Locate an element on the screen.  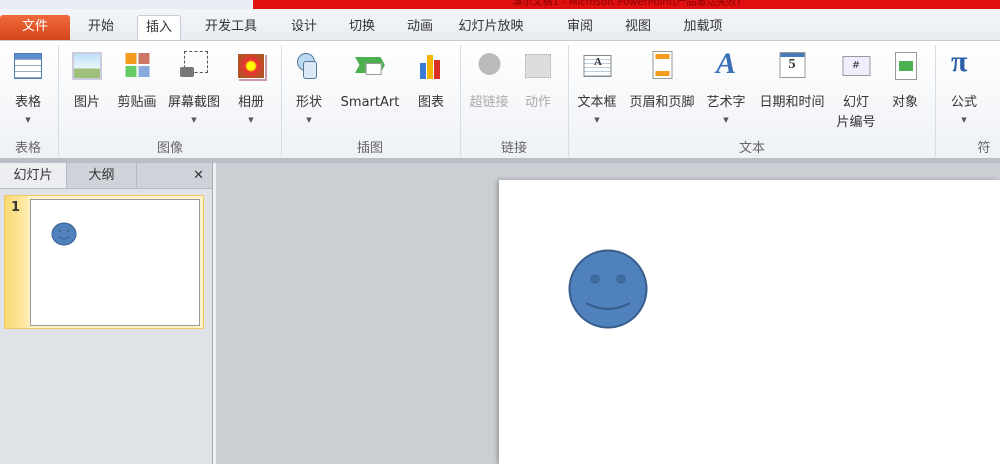
screenshot-icon is located at coordinates (194, 66).